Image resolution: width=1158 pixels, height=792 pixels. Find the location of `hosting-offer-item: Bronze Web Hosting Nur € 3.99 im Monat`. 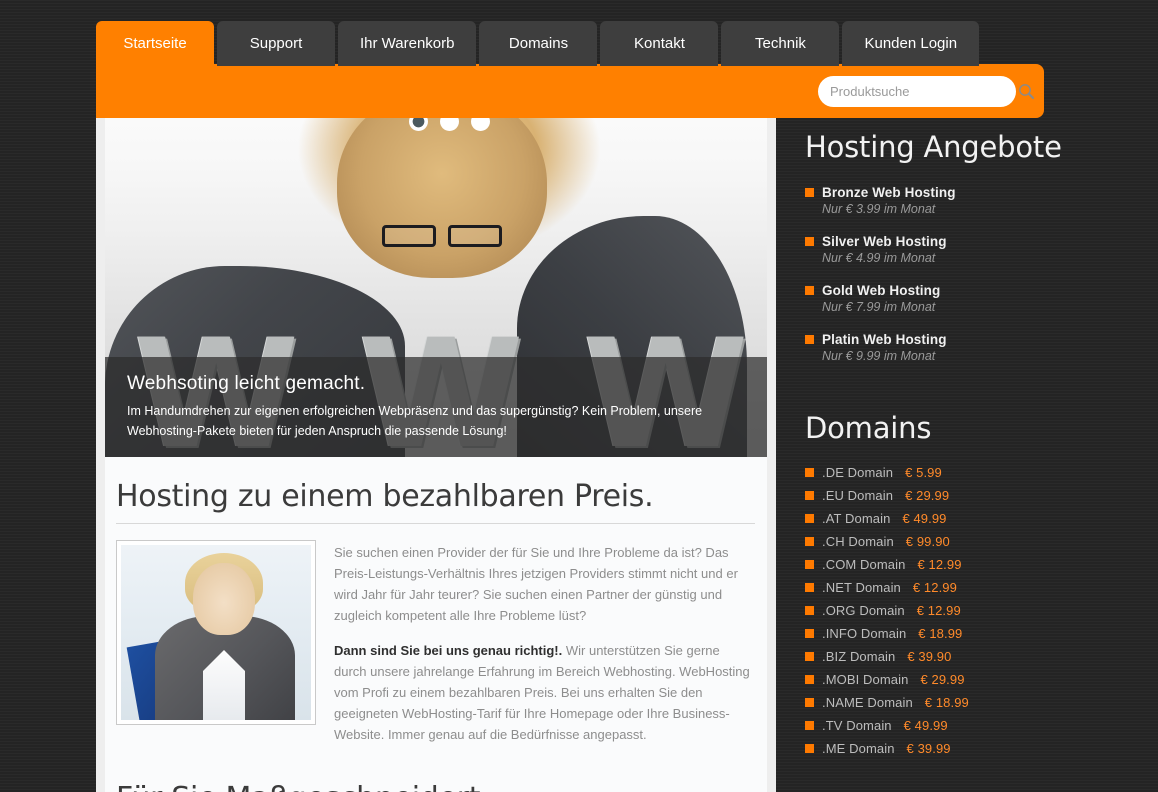

hosting-offer-item: Bronze Web Hosting Nur € 3.99 im Monat is located at coordinates (981, 200).